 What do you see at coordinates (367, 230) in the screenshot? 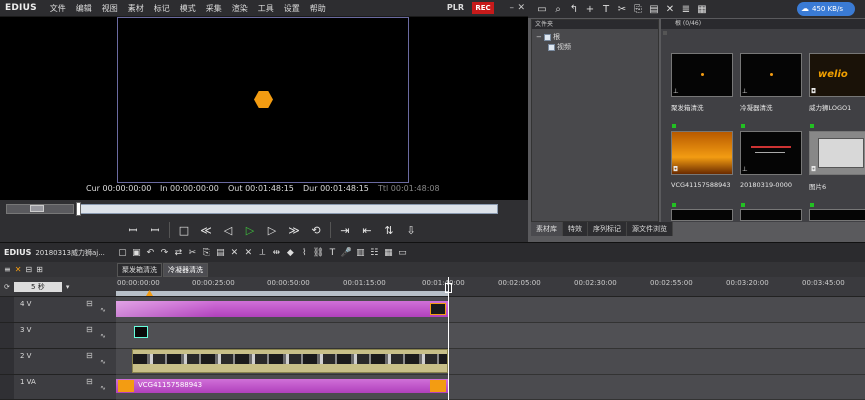
I see `overwrite-icon: ⇤` at bounding box center [367, 230].